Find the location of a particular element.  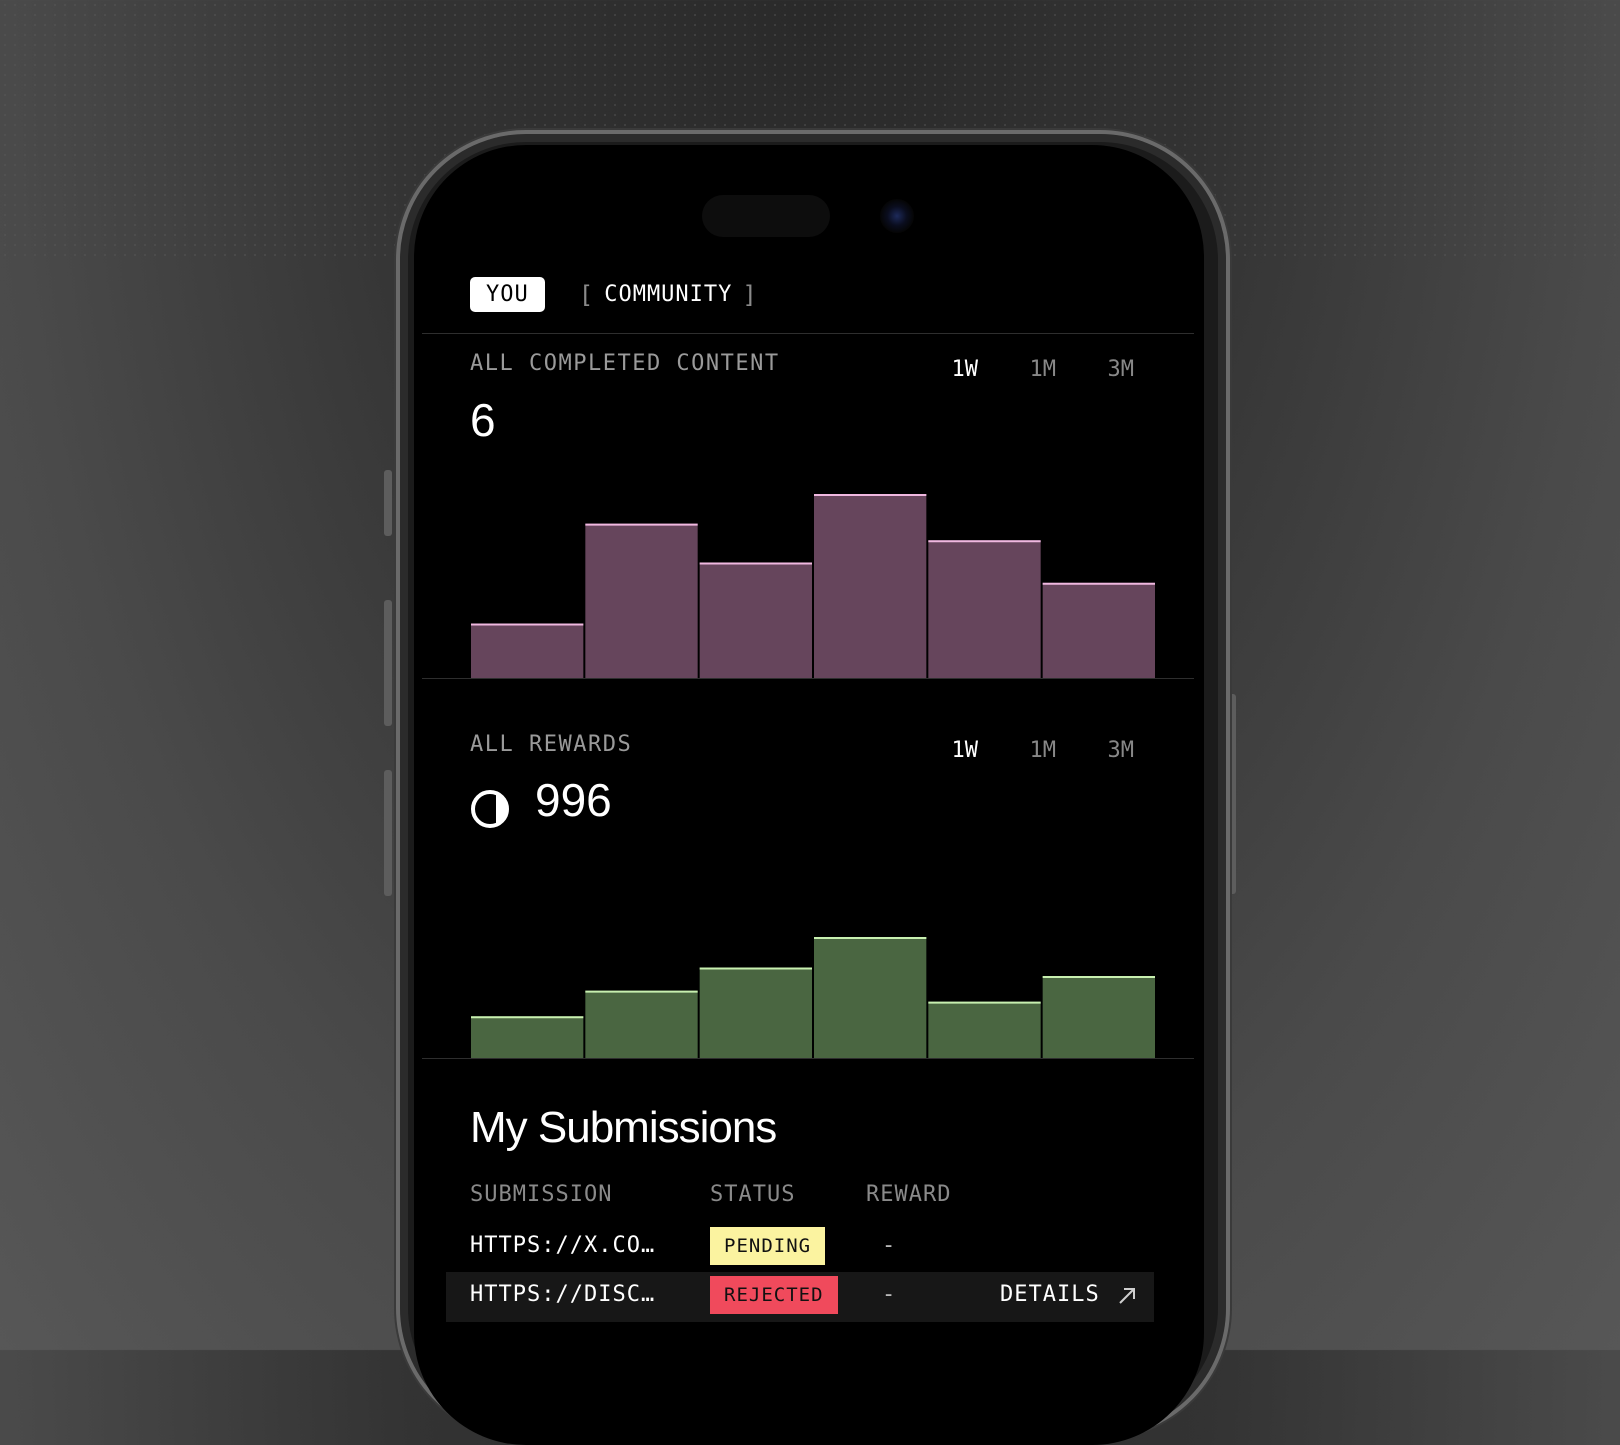

volume-down-button is located at coordinates (388, 833).